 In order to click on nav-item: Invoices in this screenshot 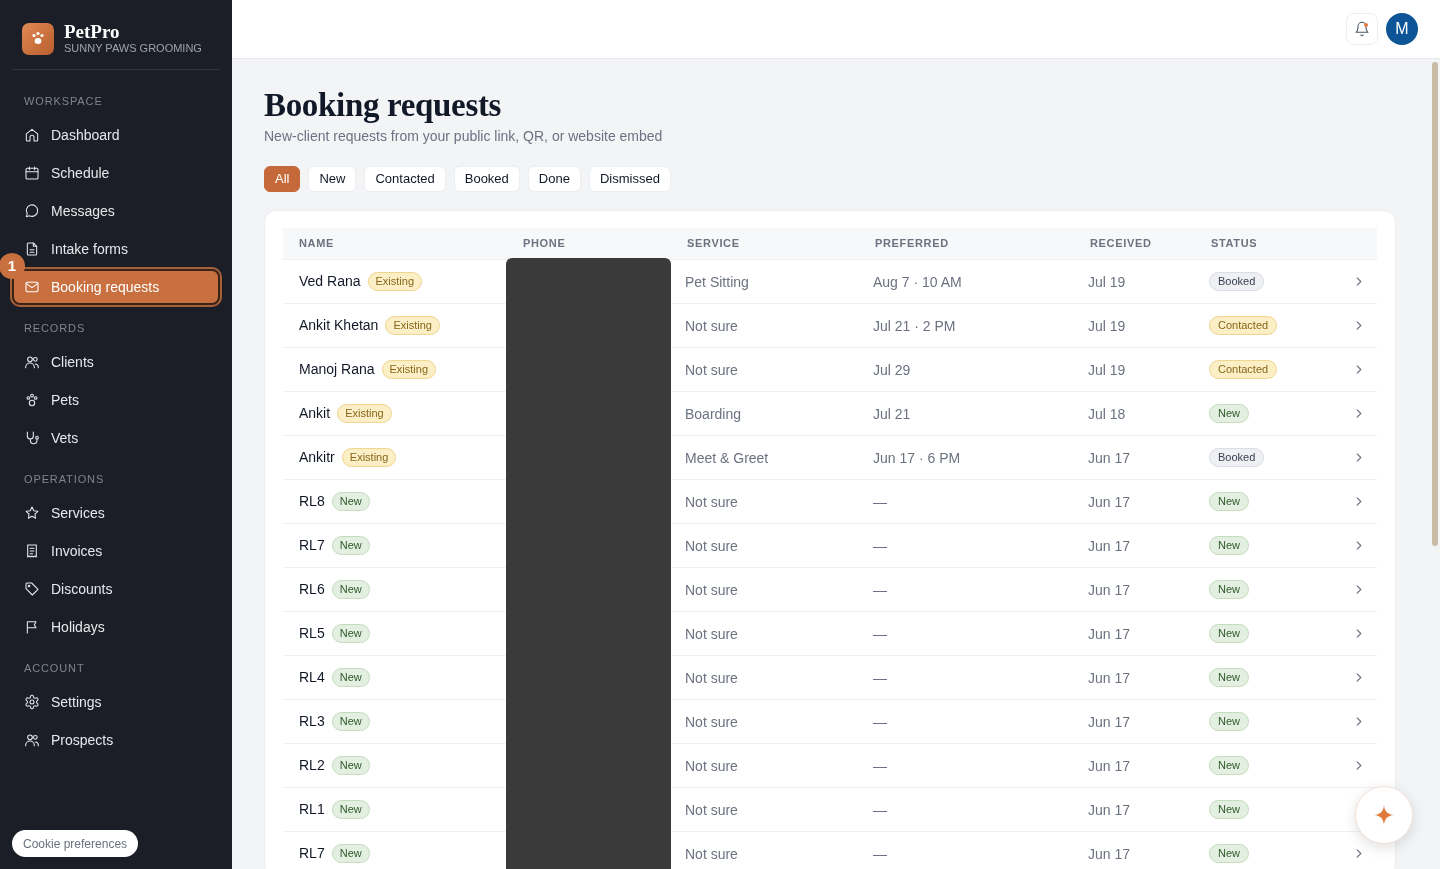, I will do `click(116, 551)`.